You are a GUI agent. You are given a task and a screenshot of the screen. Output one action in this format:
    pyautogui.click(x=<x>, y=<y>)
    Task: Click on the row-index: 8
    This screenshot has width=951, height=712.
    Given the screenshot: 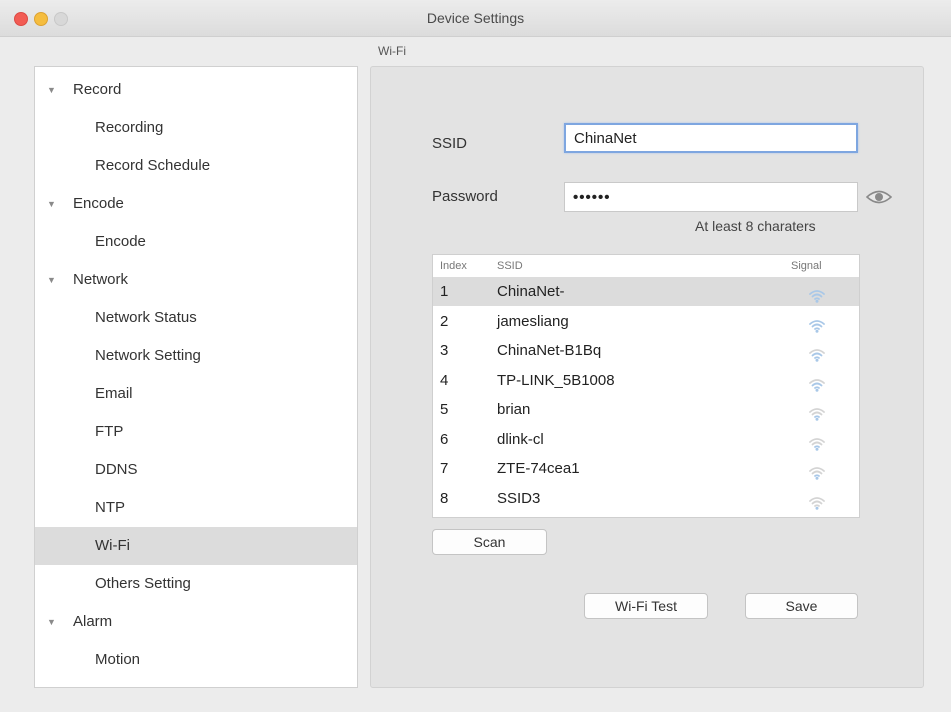 What is the action you would take?
    pyautogui.click(x=444, y=498)
    